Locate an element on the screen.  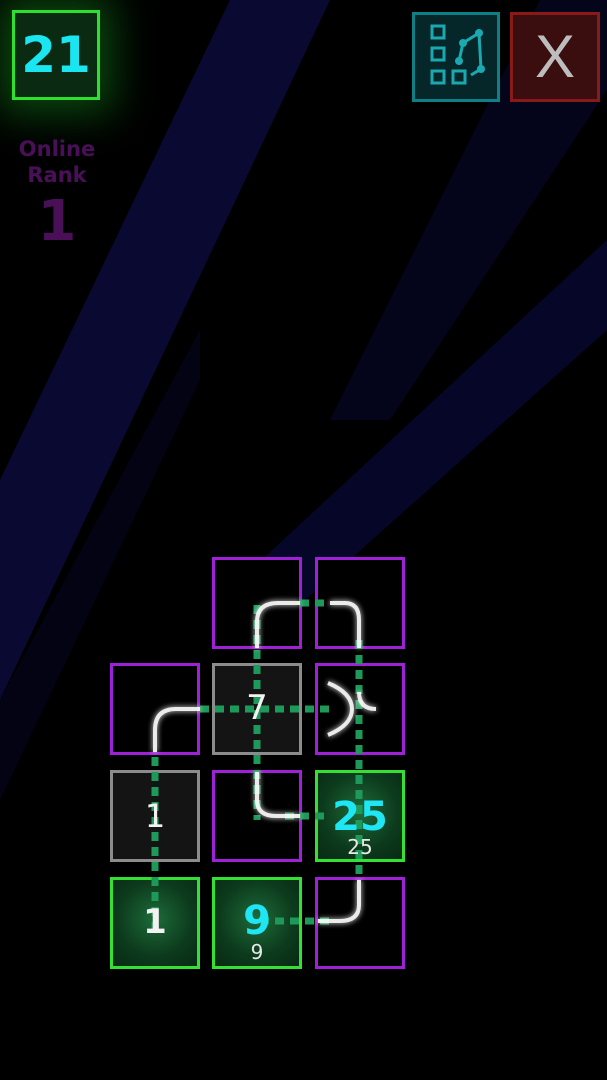
close-button: X is located at coordinates (555, 57).